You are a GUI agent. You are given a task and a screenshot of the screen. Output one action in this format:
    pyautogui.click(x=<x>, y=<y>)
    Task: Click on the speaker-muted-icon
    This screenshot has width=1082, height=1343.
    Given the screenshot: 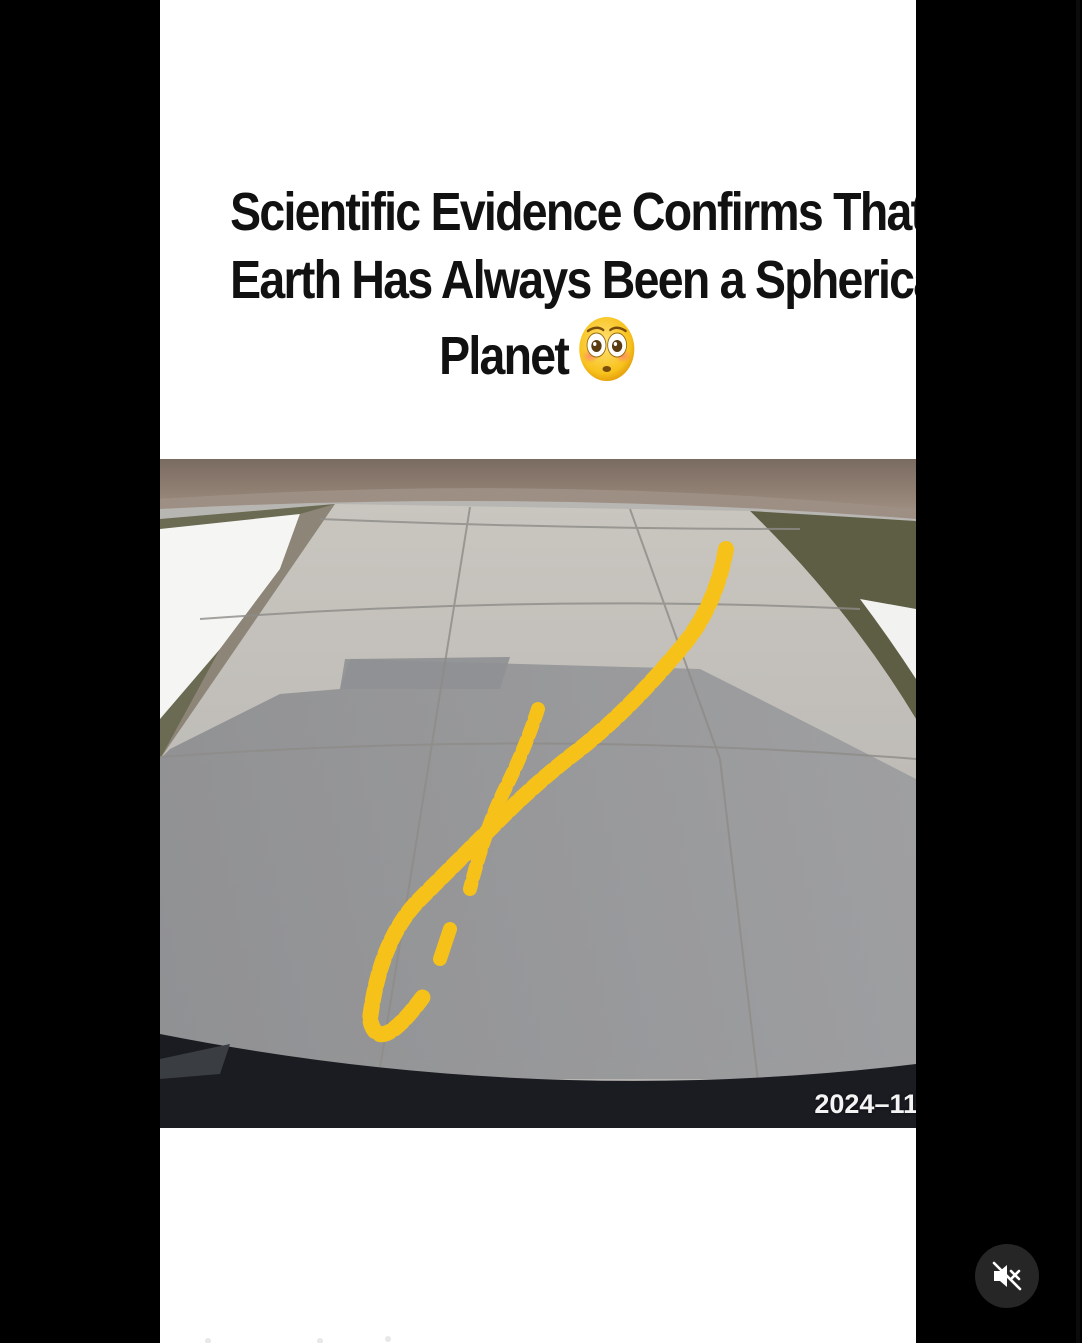 What is the action you would take?
    pyautogui.click(x=1007, y=1276)
    